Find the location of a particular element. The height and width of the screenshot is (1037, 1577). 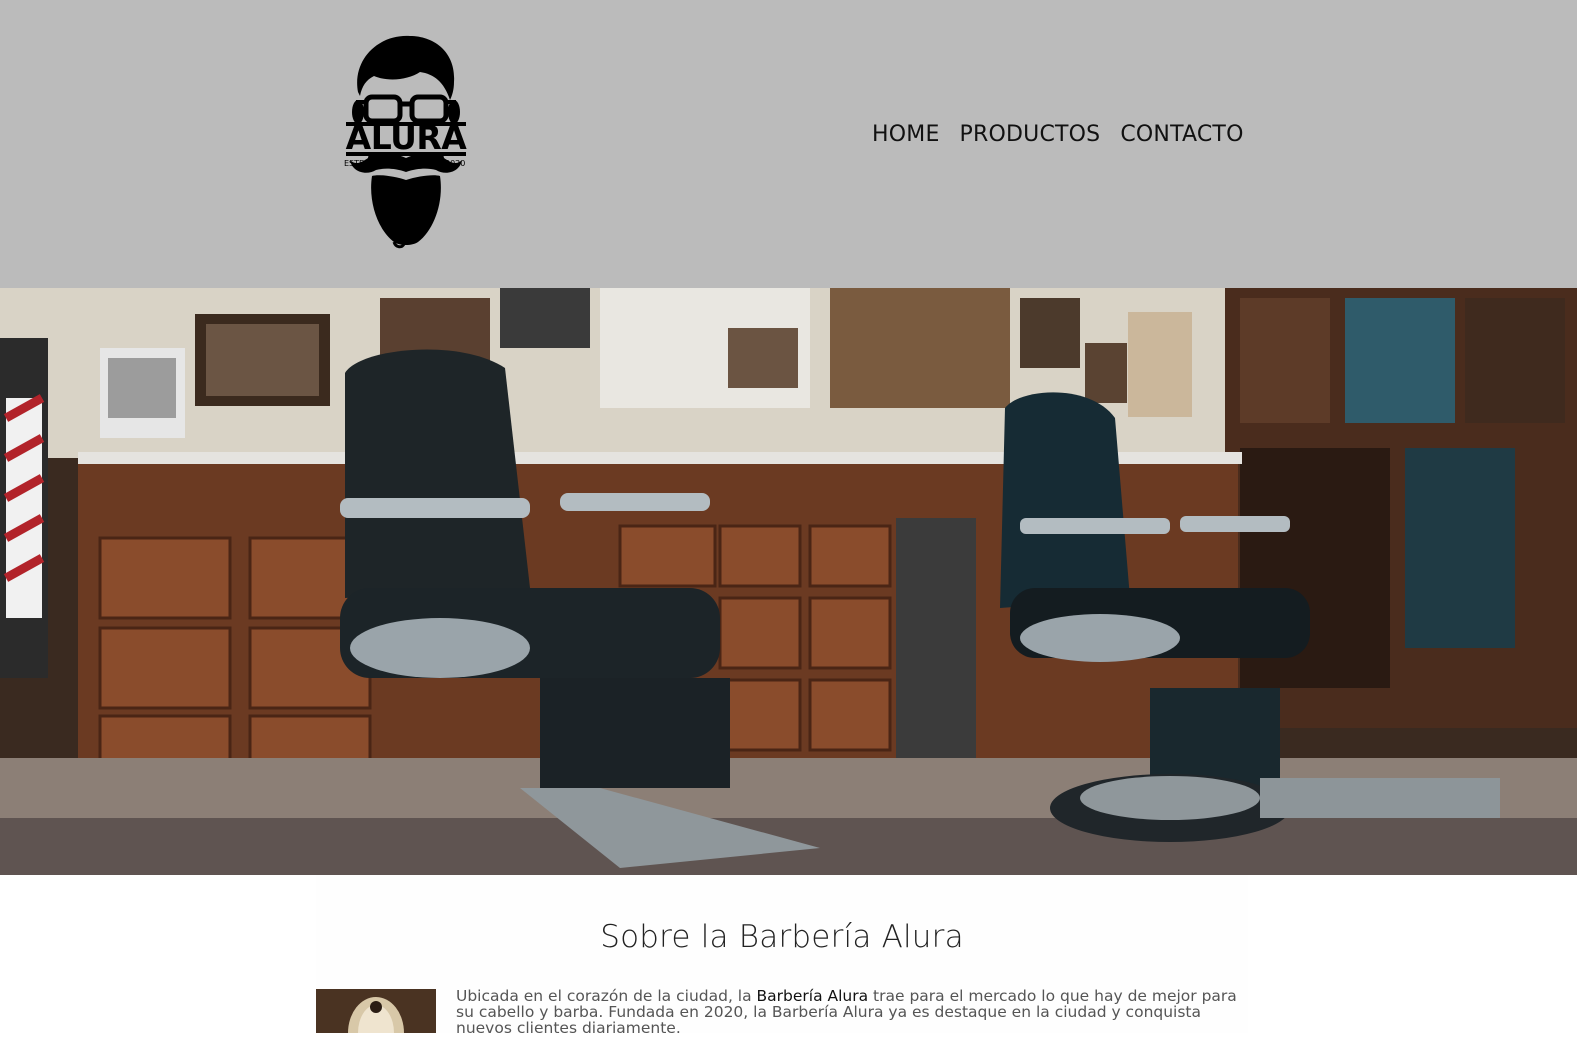

nav-contacto-link: CONTACTO is located at coordinates (1181, 135).